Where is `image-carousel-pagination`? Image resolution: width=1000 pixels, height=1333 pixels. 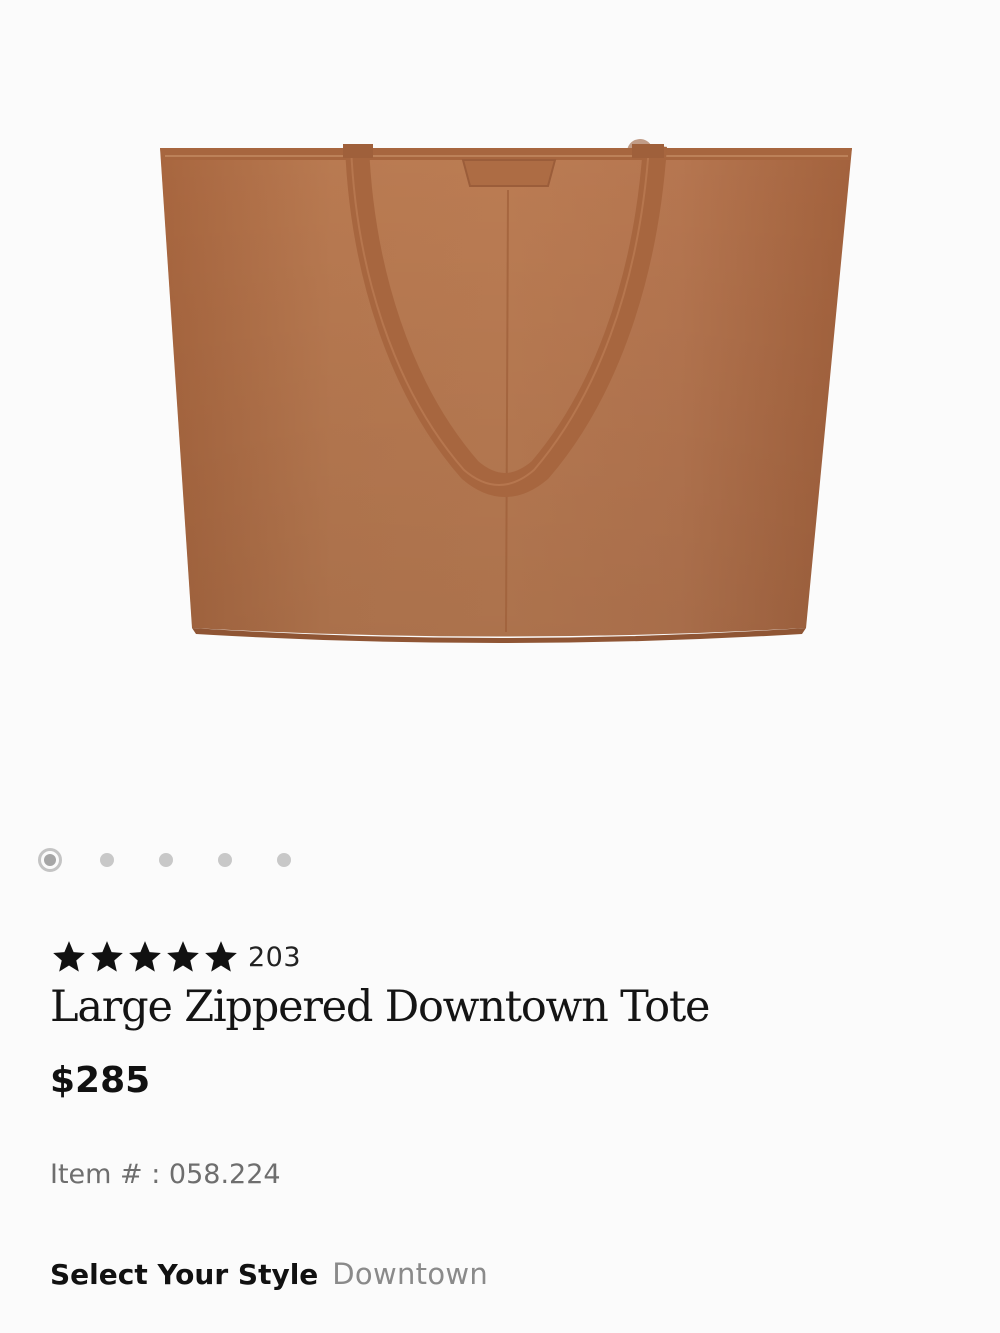
image-carousel-pagination is located at coordinates (187, 860).